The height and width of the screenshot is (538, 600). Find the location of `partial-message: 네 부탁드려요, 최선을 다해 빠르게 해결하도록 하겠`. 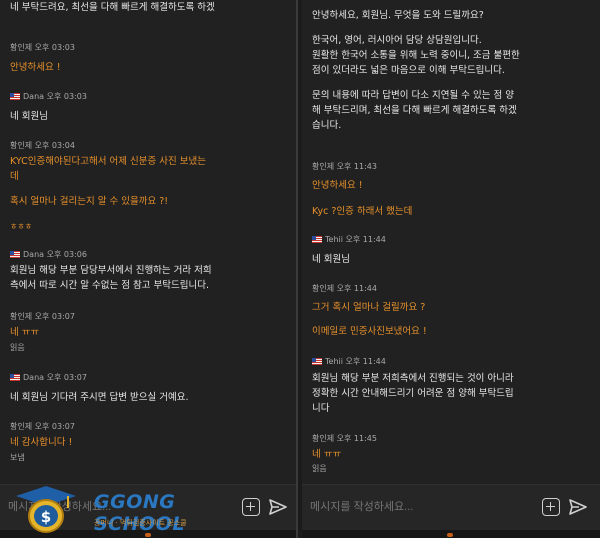

partial-message: 네 부탁드려요, 최선을 다해 빠르게 해결하도록 하겠 is located at coordinates (112, 7).